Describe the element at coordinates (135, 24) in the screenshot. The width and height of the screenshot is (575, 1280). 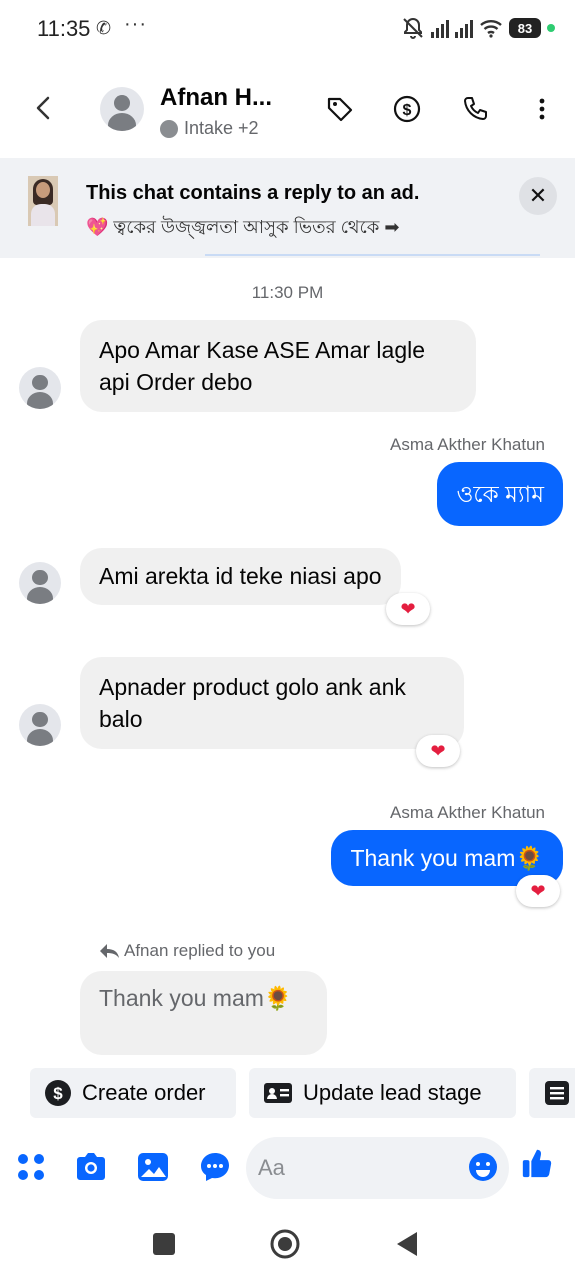
I see `more-notifications-icon: ···` at that location.